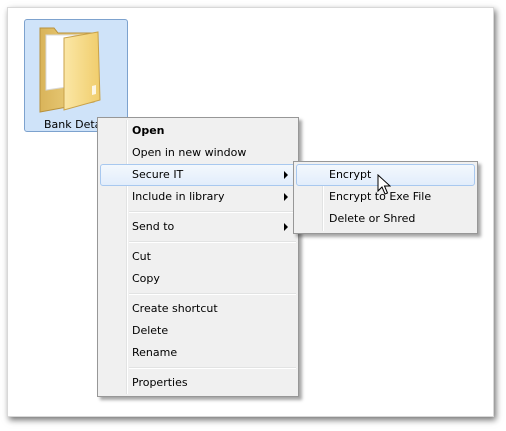  What do you see at coordinates (198, 331) in the screenshot?
I see `menu-item-delete: Delete` at bounding box center [198, 331].